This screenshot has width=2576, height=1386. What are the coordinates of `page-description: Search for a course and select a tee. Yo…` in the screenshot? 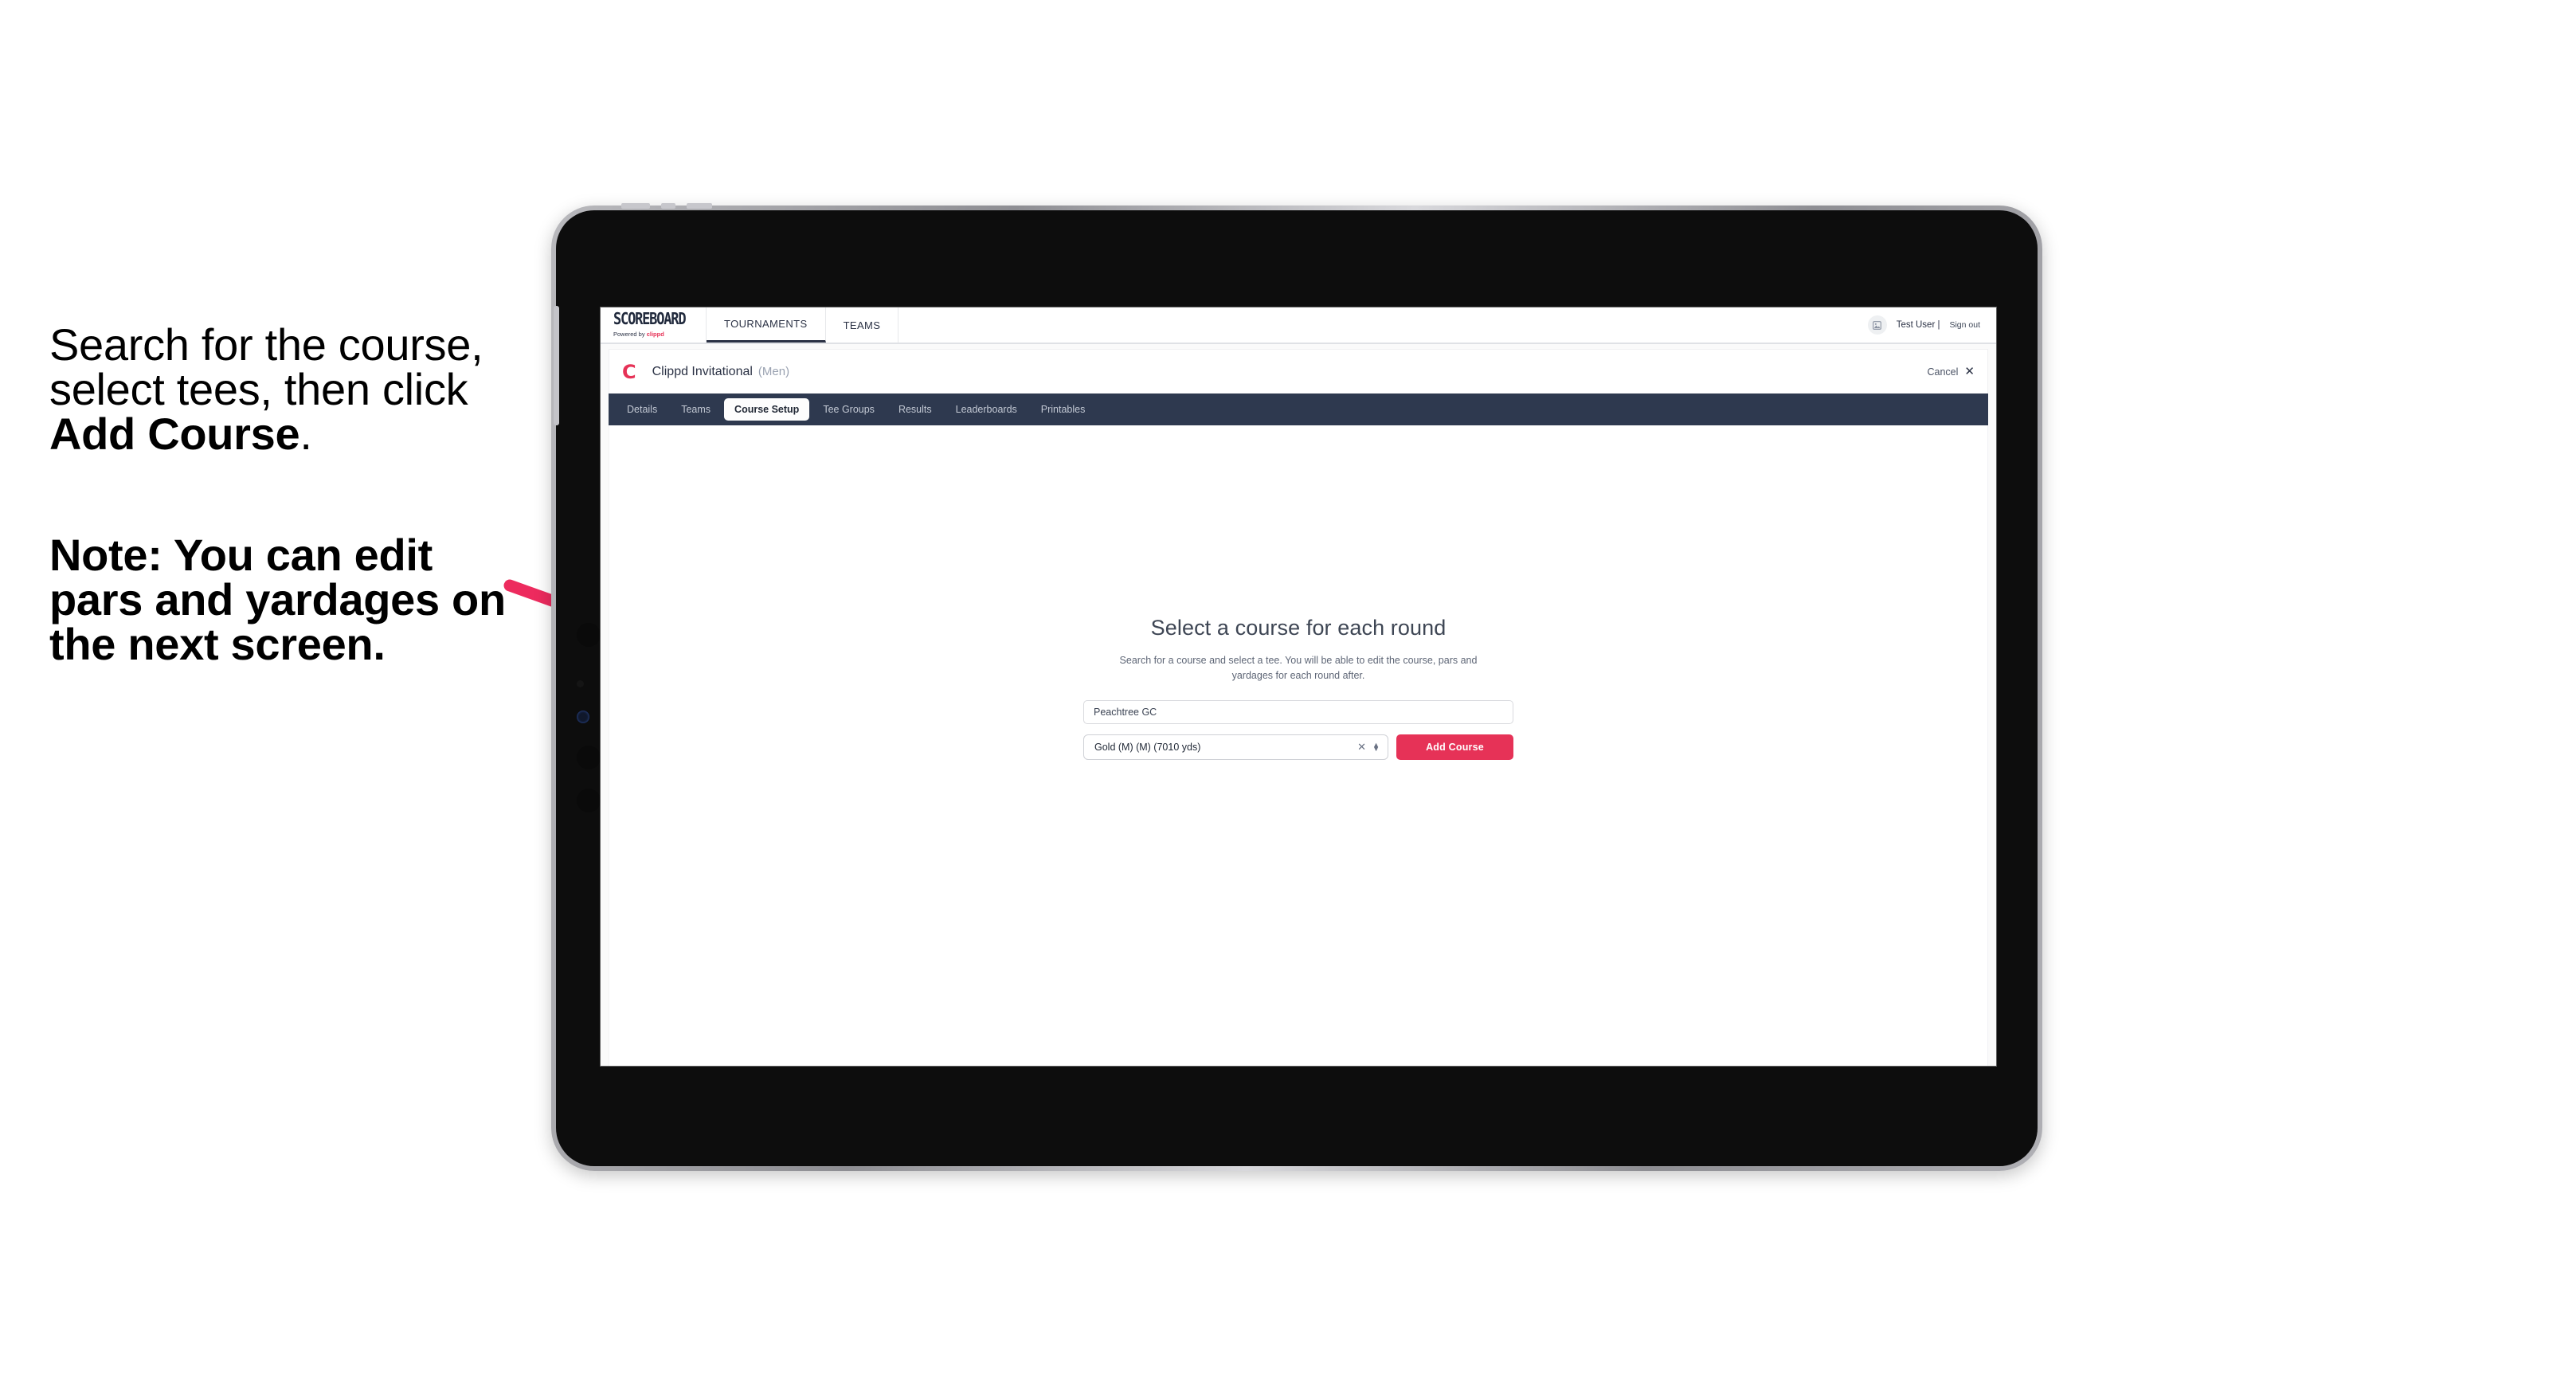 It's located at (1298, 668).